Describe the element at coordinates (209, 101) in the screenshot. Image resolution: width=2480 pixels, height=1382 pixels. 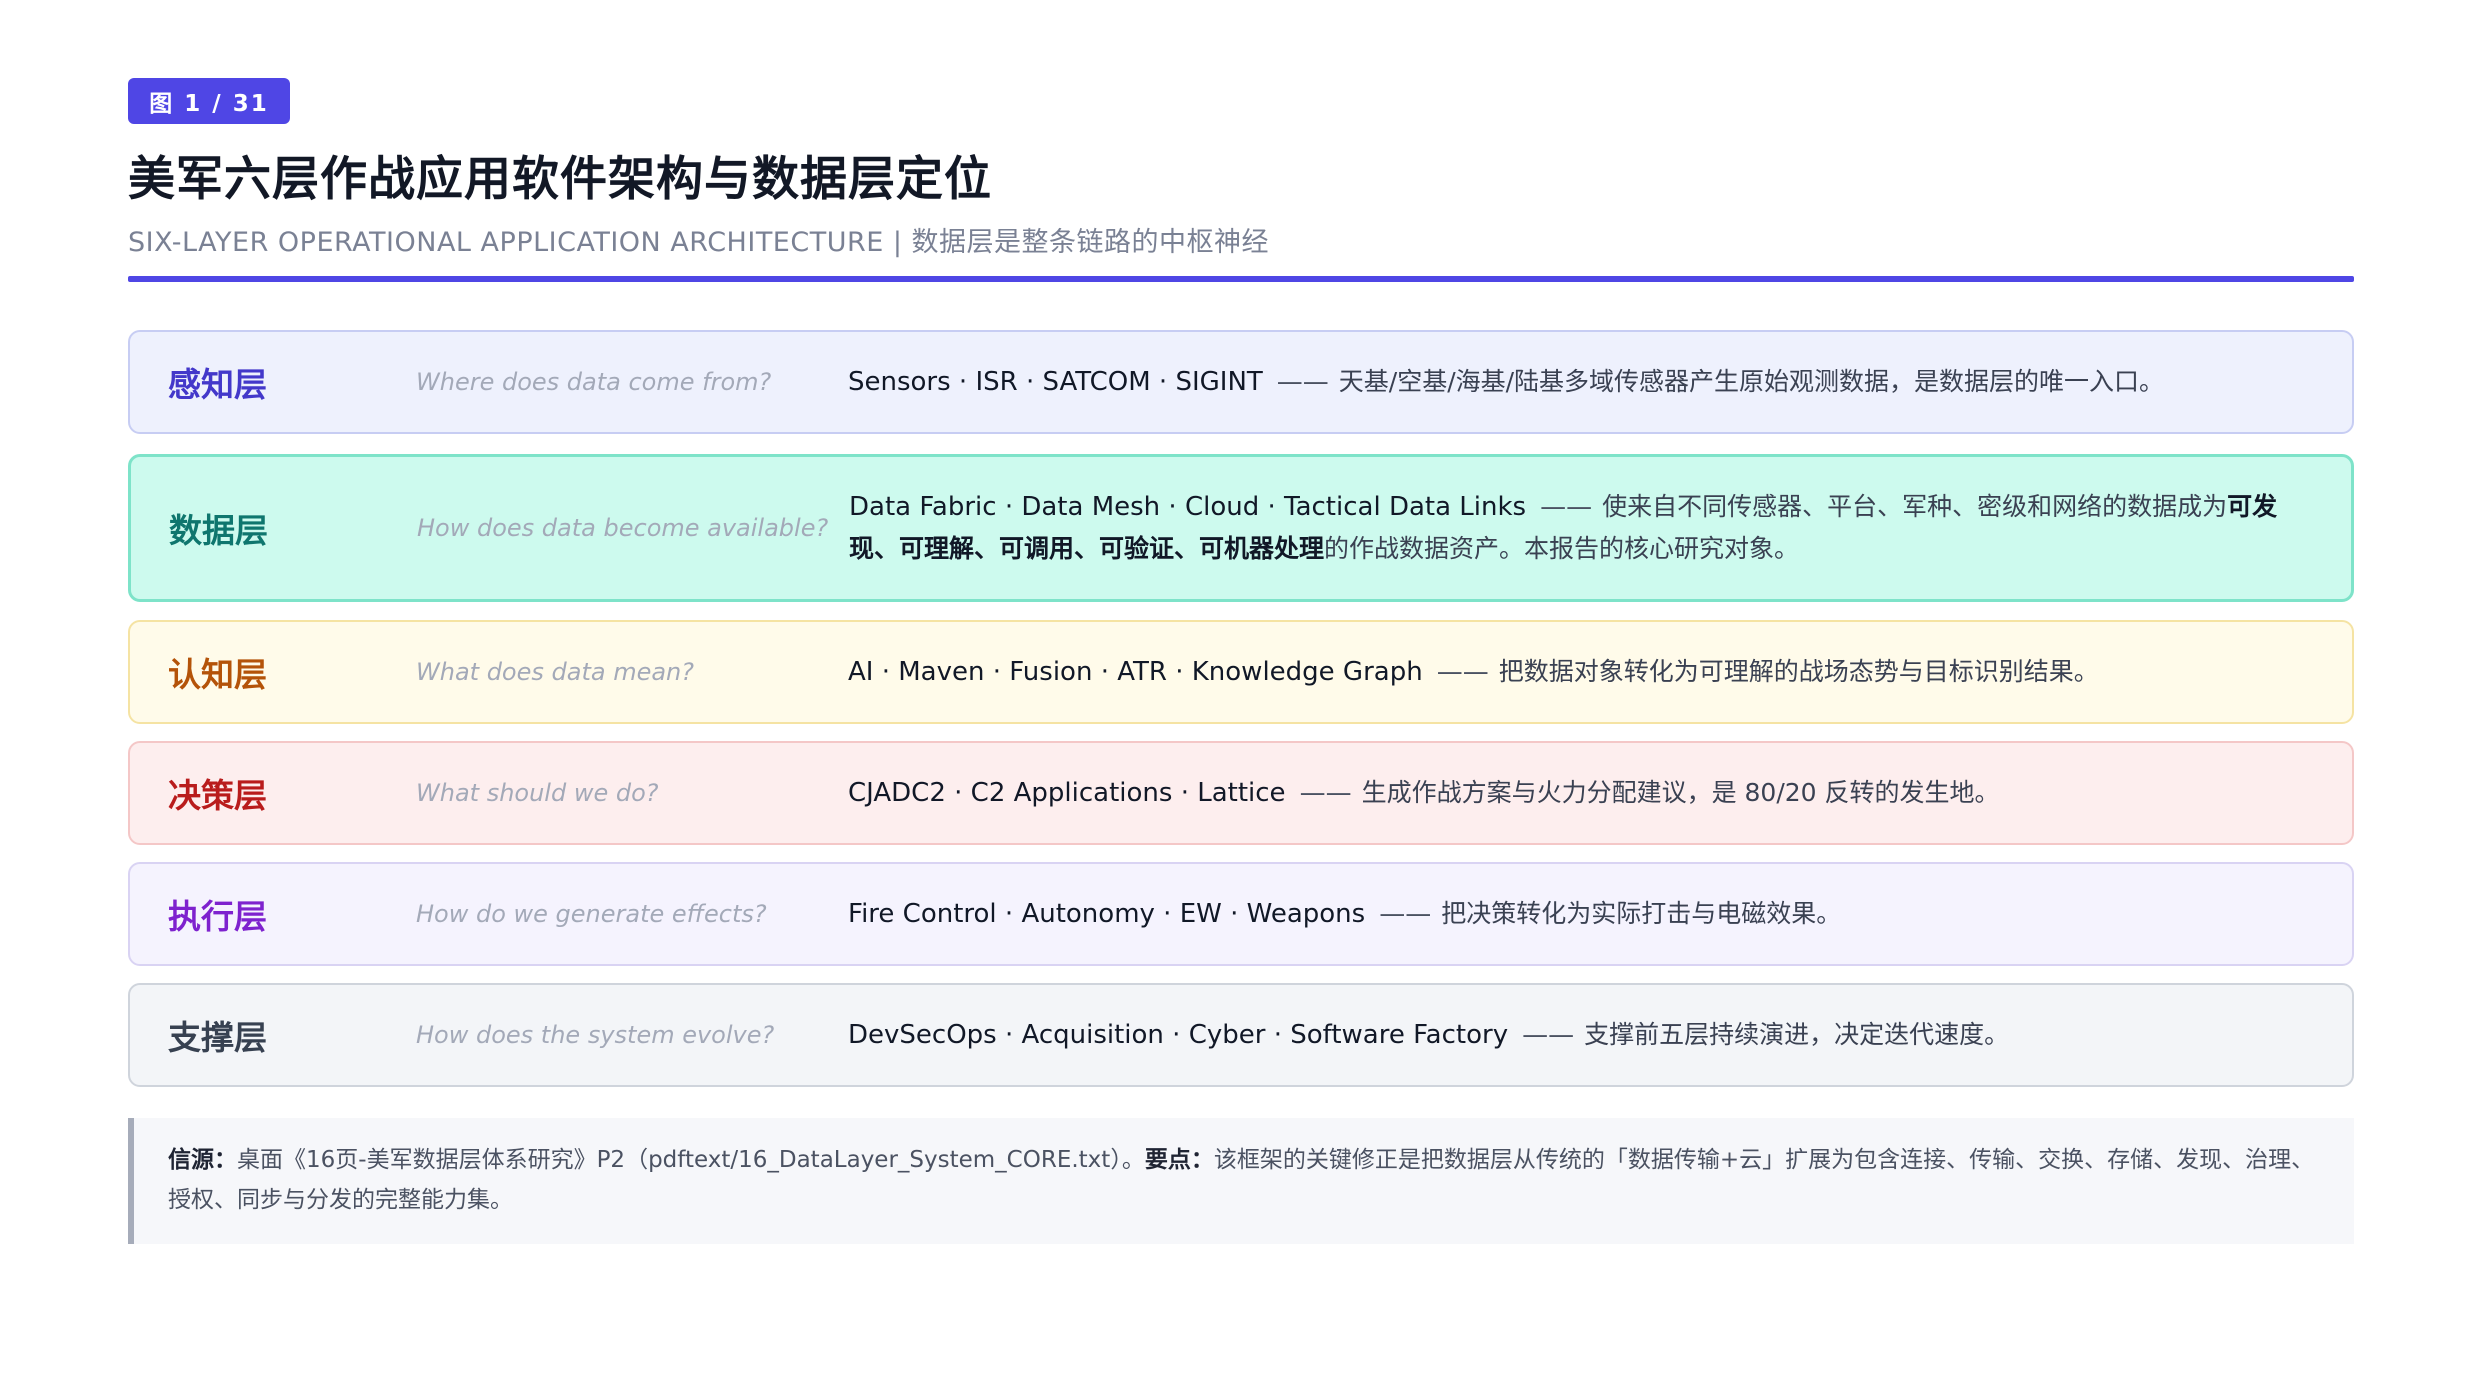
I see `figure-badge: 图 1 / 31` at that location.